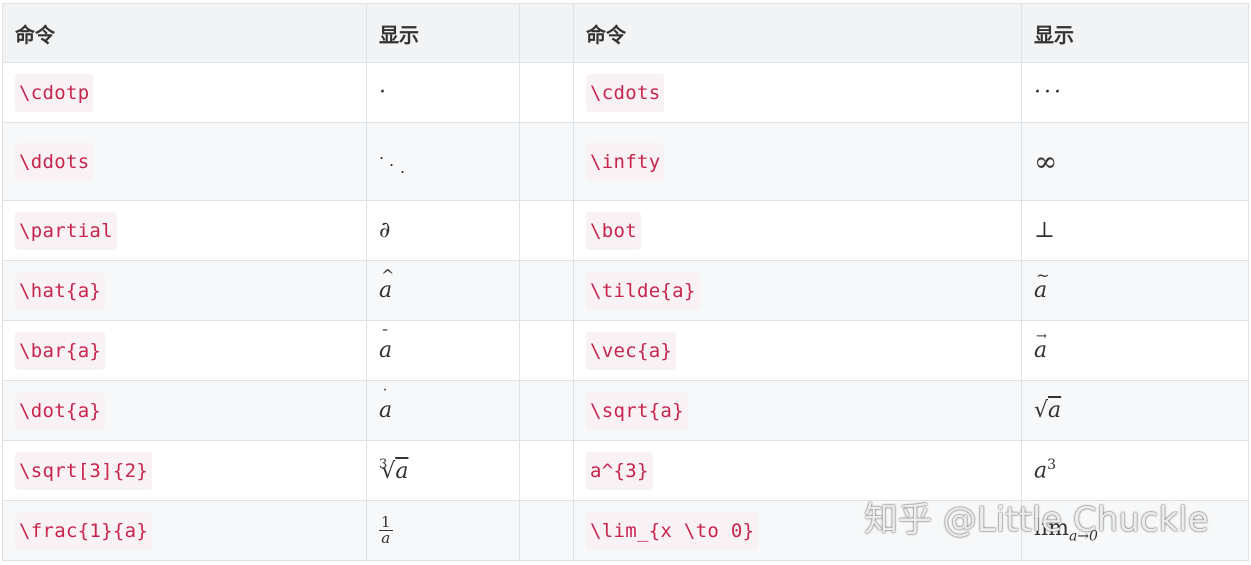  I want to click on command-code: a^{3}, so click(619, 470).